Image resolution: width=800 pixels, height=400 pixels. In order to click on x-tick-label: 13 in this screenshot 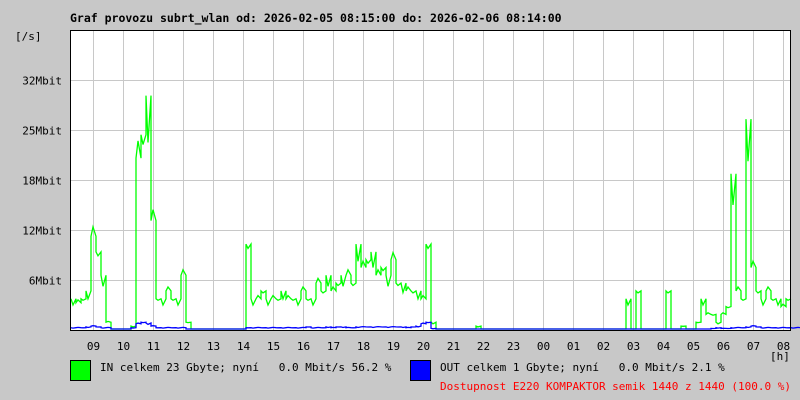, I will do `click(213, 346)`.